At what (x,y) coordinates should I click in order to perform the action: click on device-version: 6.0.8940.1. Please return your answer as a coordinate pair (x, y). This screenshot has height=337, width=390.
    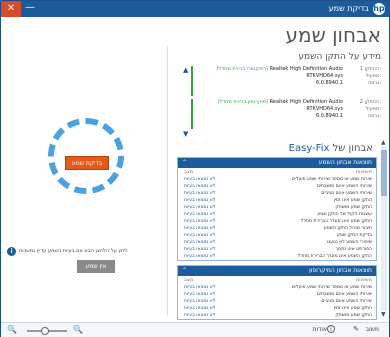
    Looking at the image, I should click on (329, 116).